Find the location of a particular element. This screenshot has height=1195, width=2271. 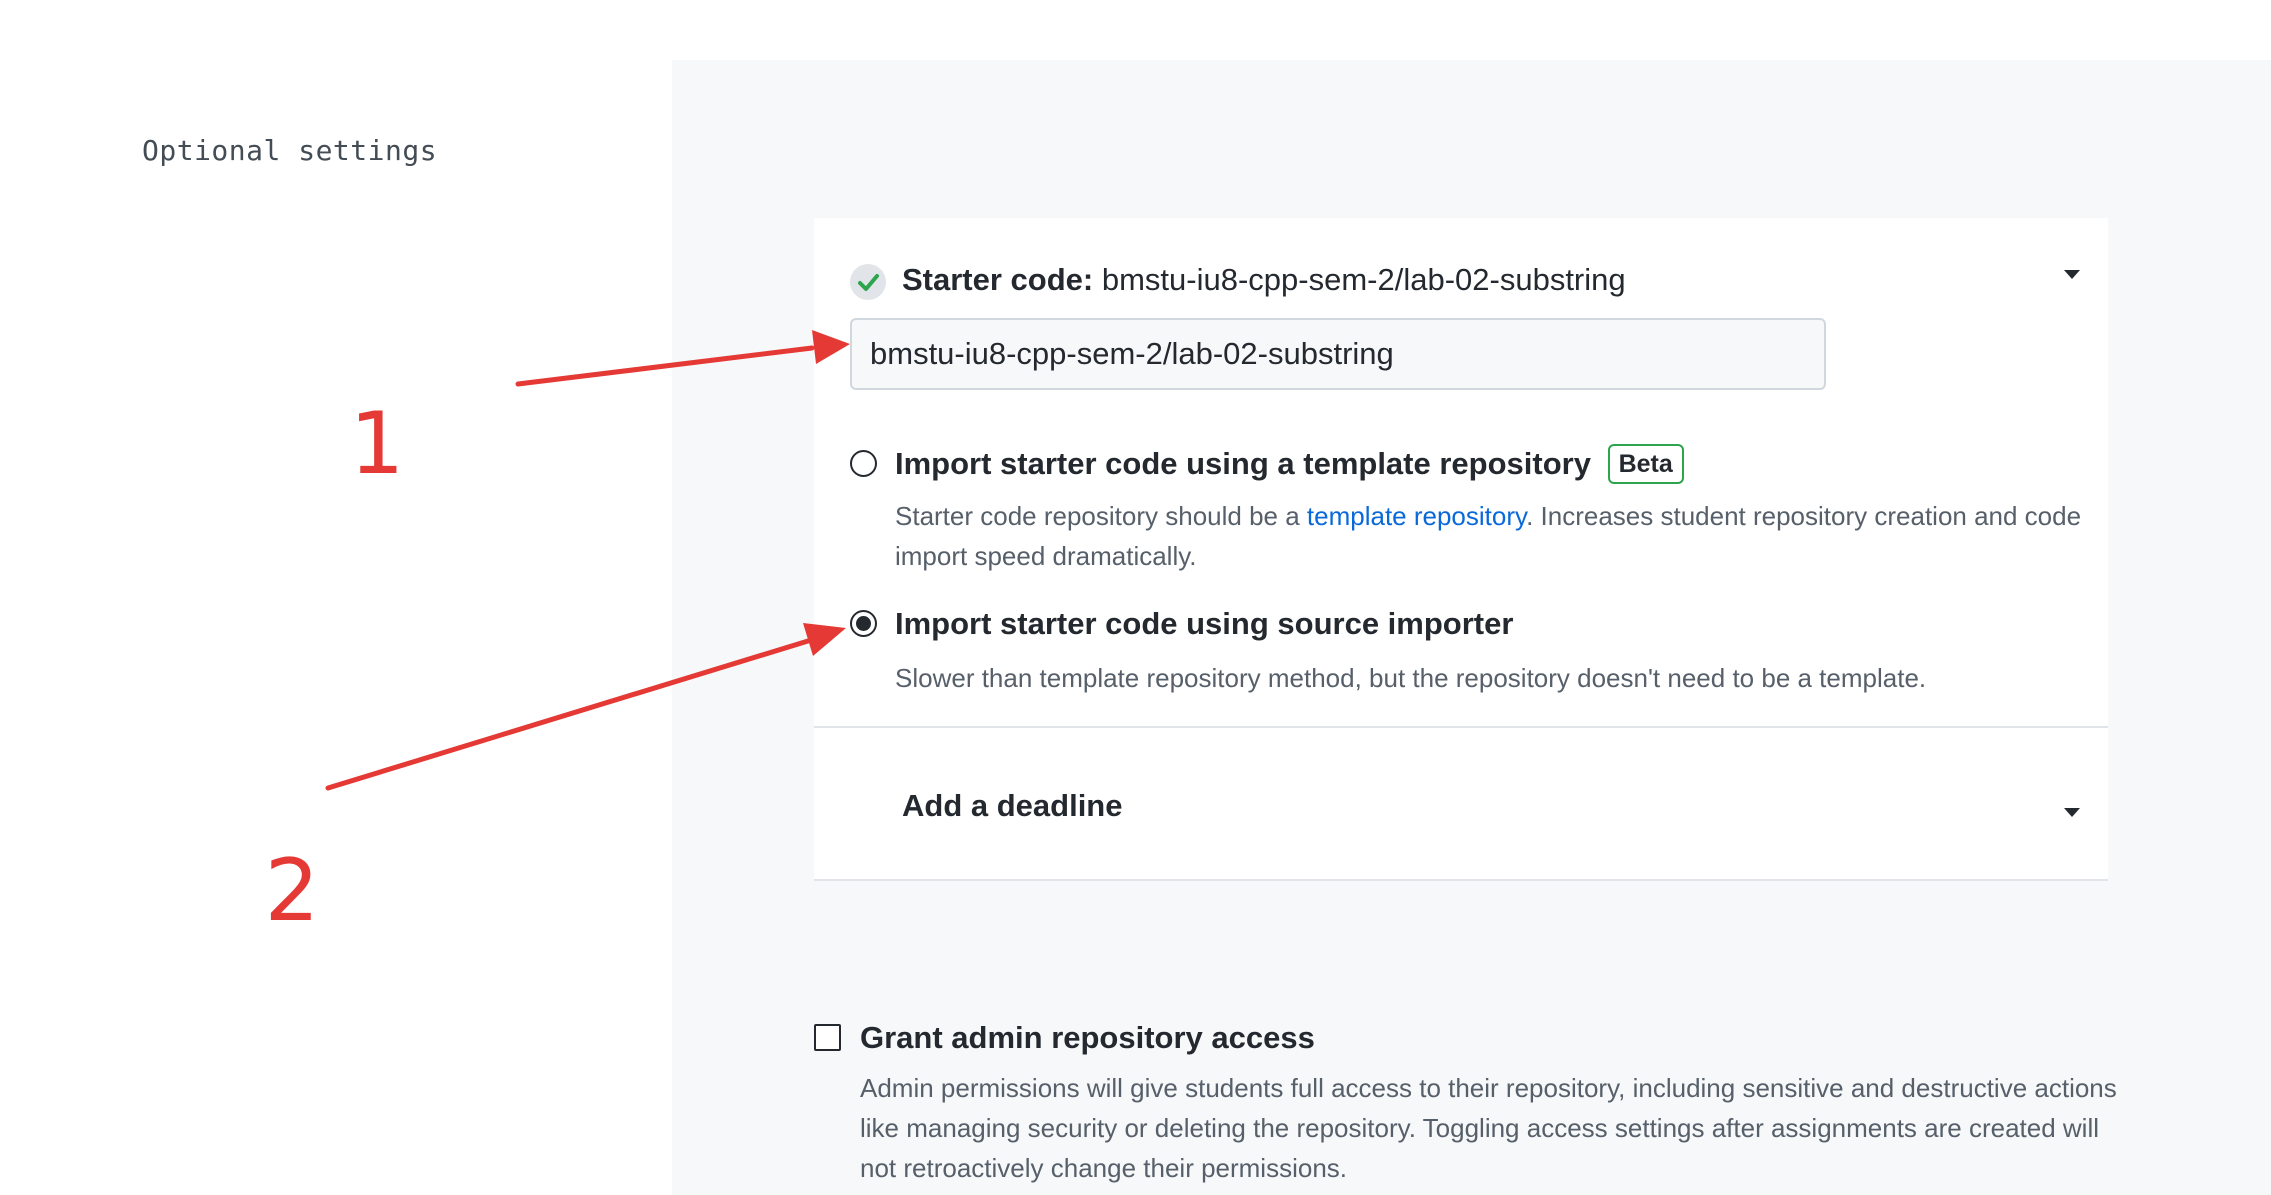

grant-admin-checkbox is located at coordinates (827, 1037).